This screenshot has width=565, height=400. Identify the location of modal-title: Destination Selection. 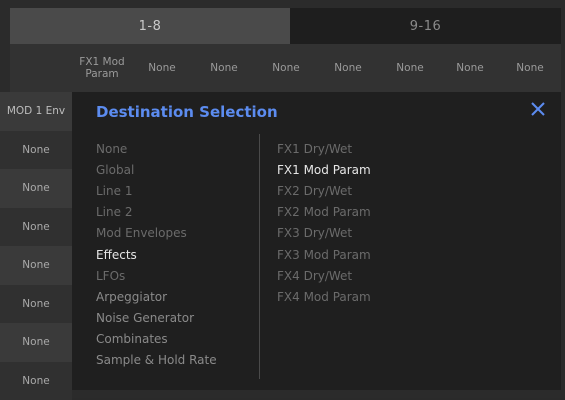
(187, 112).